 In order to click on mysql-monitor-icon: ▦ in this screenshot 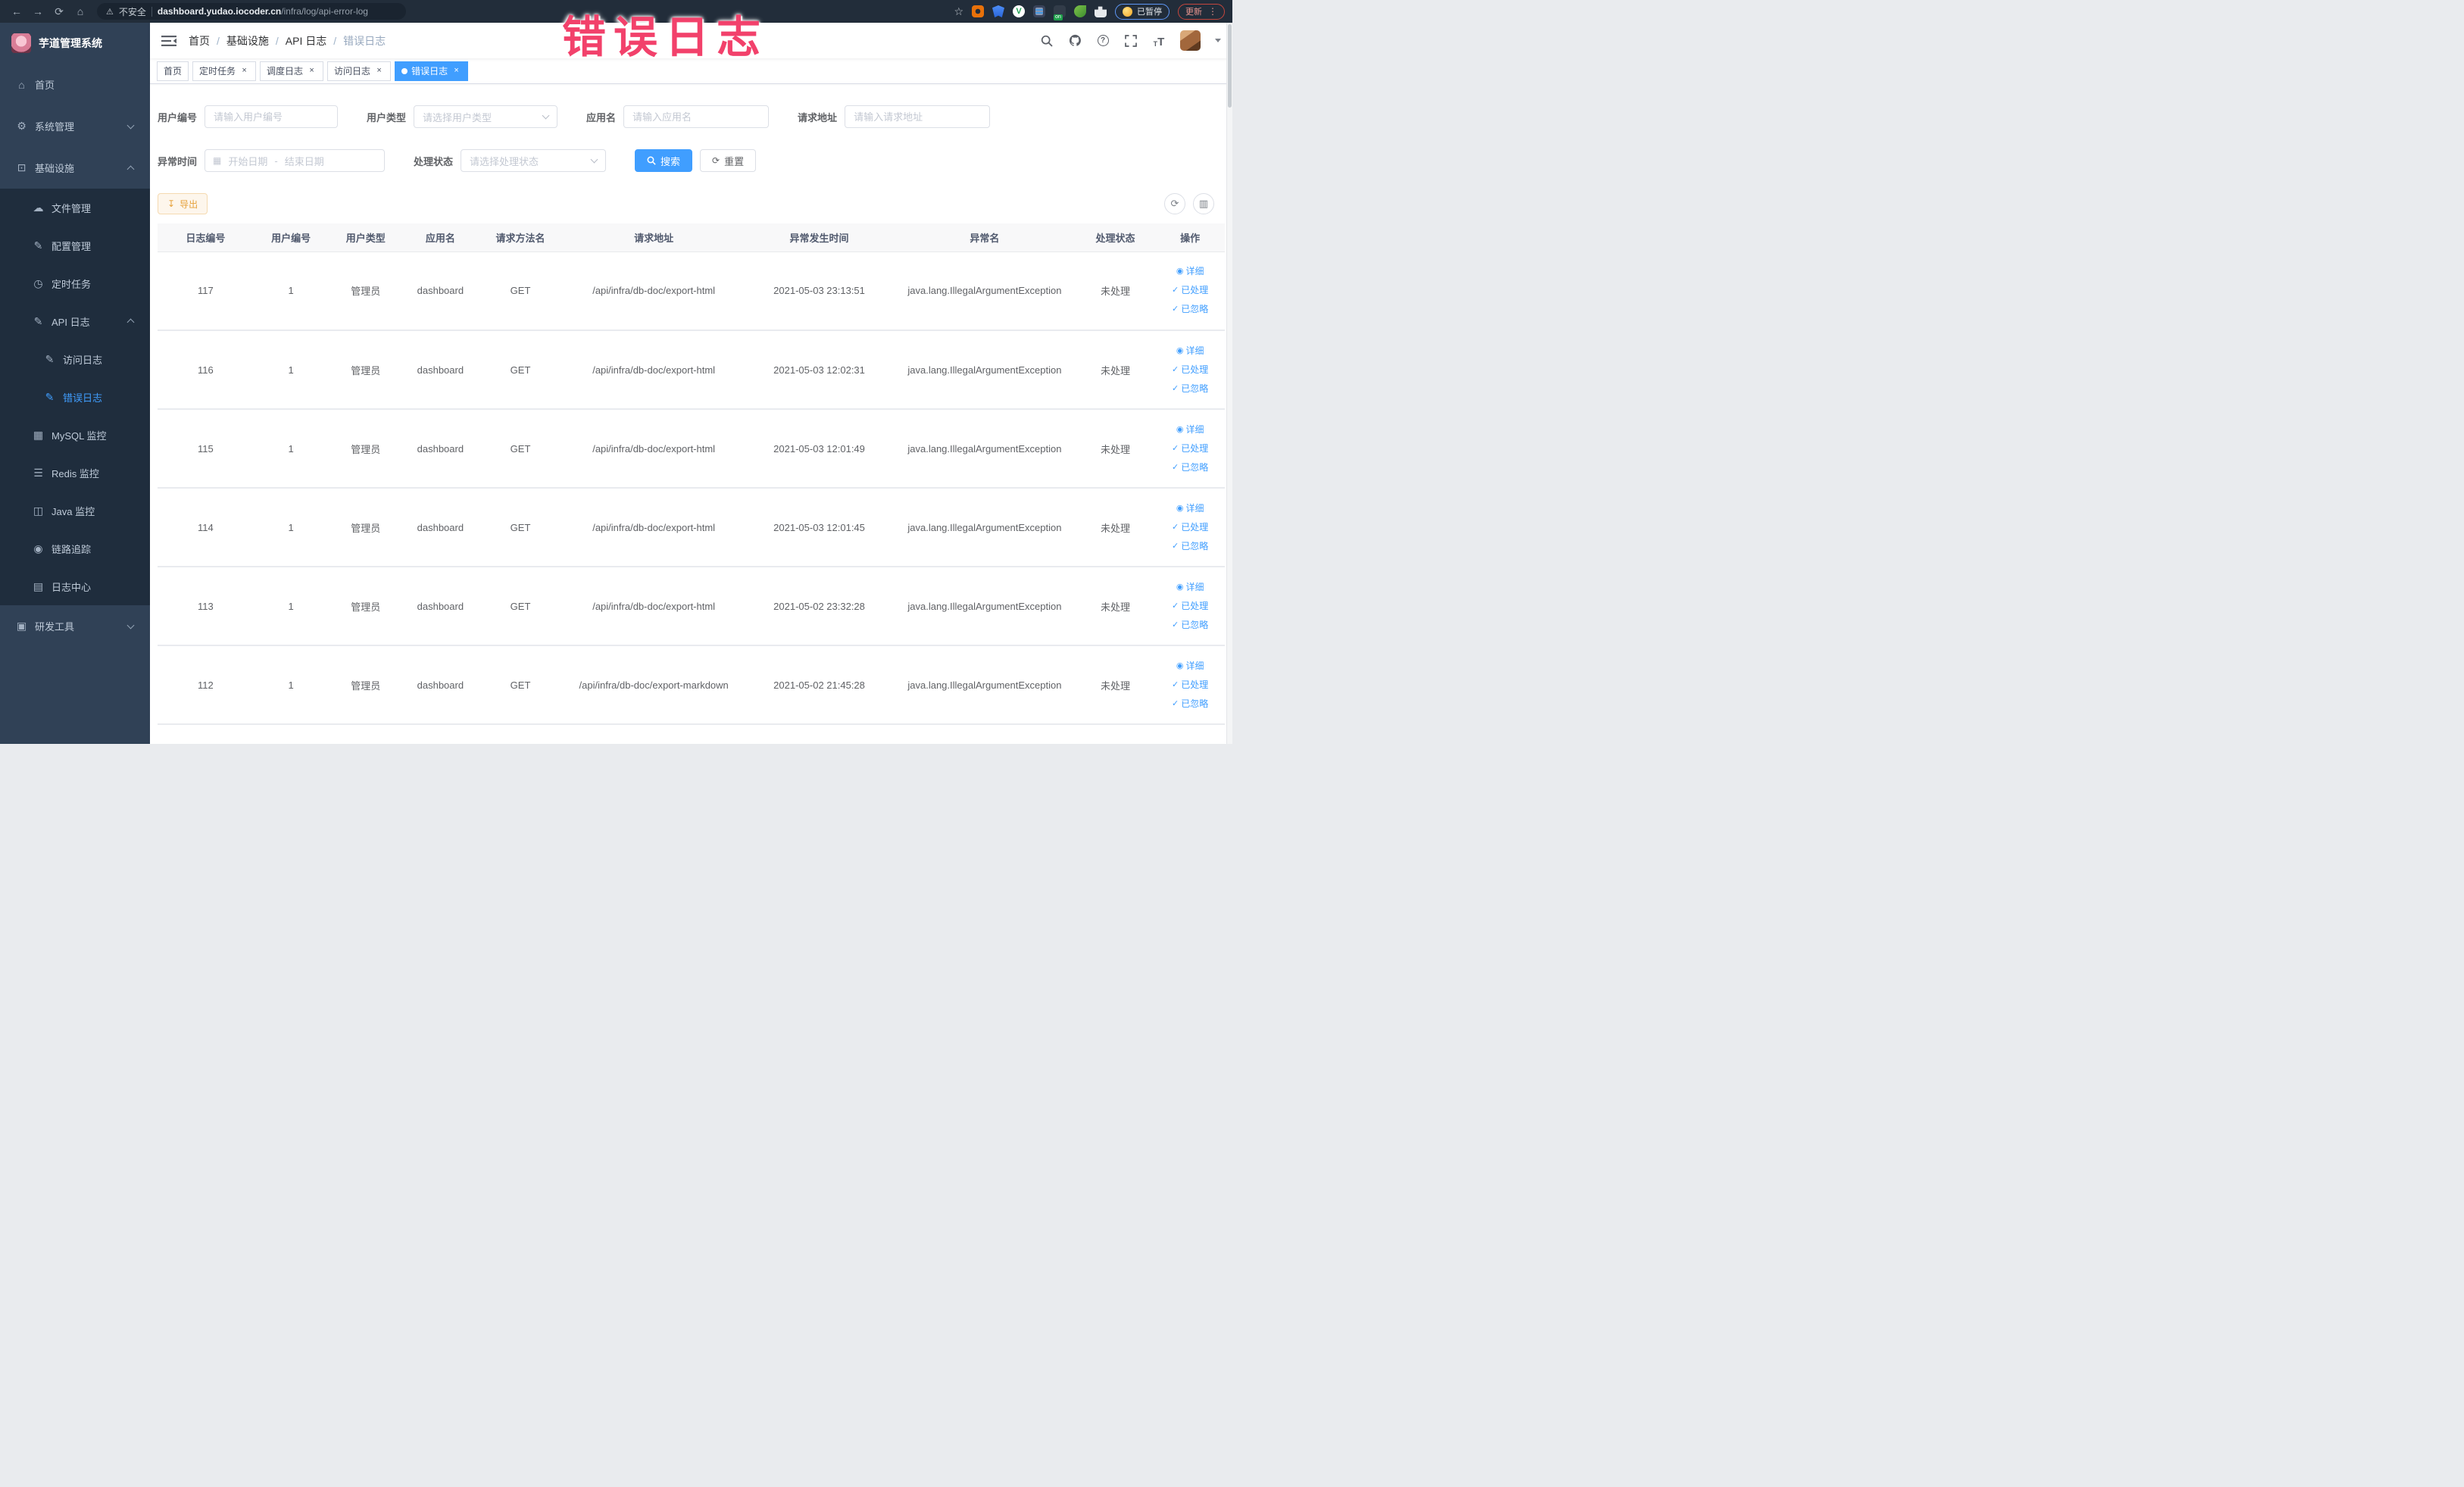, I will do `click(38, 434)`.